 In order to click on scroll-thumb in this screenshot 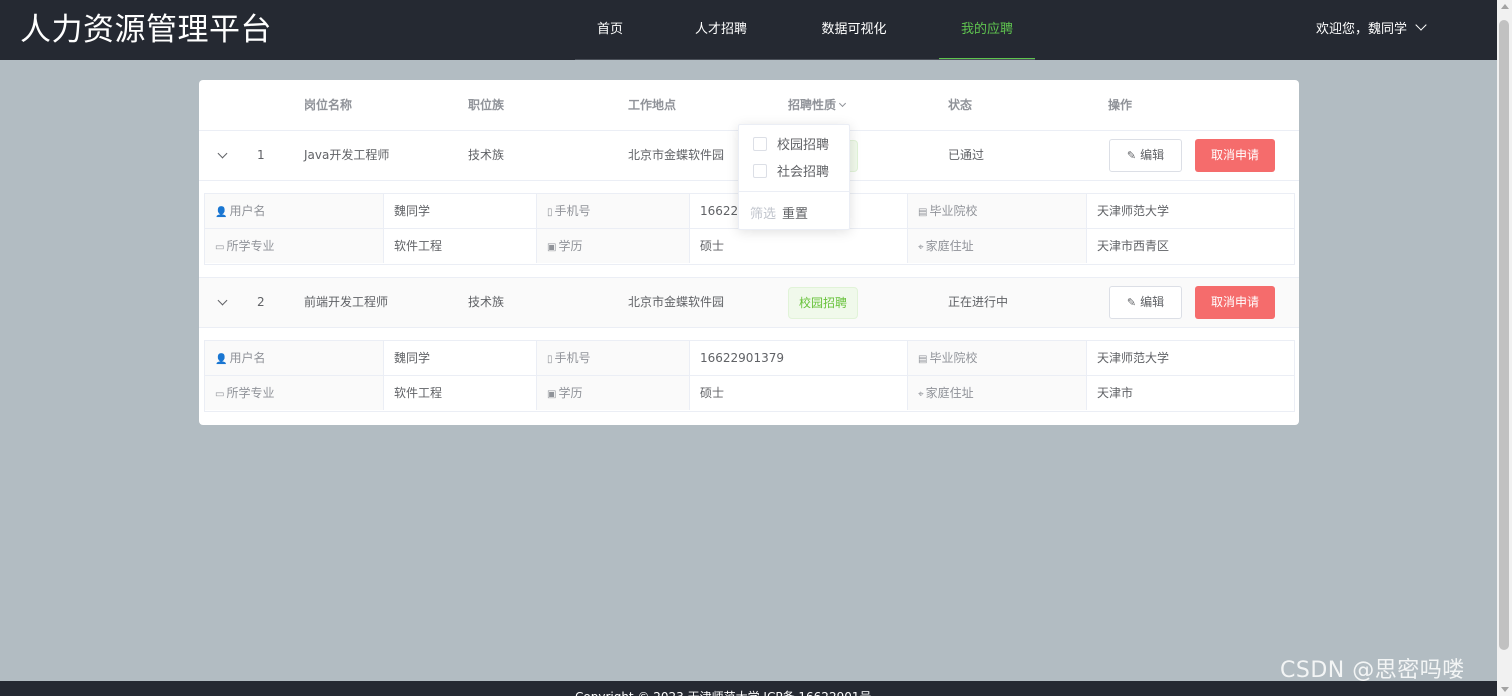, I will do `click(1504, 335)`.